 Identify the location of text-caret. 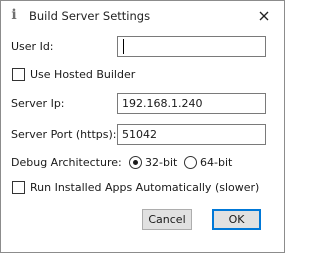
(123, 46).